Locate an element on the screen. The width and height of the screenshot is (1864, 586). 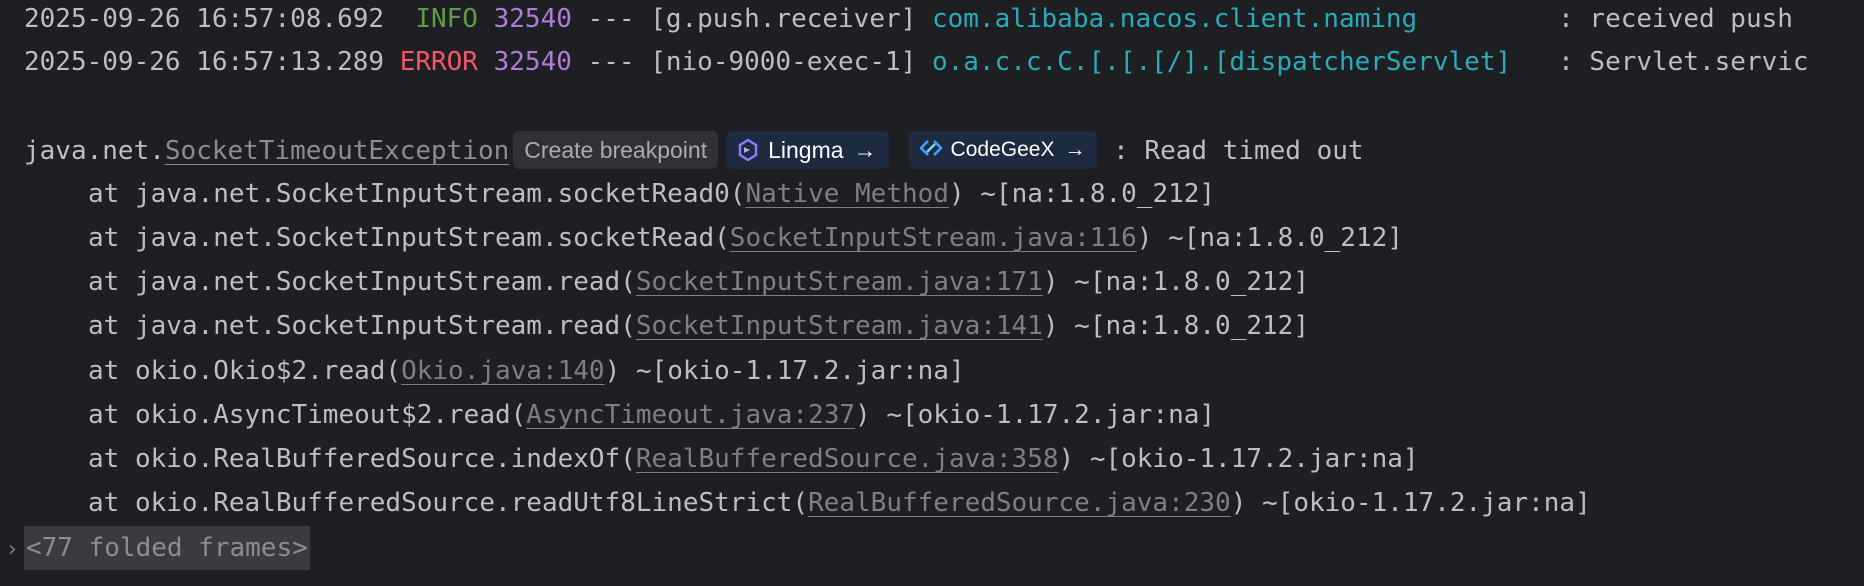
log-message: : Servlet.servic is located at coordinates (1683, 62).